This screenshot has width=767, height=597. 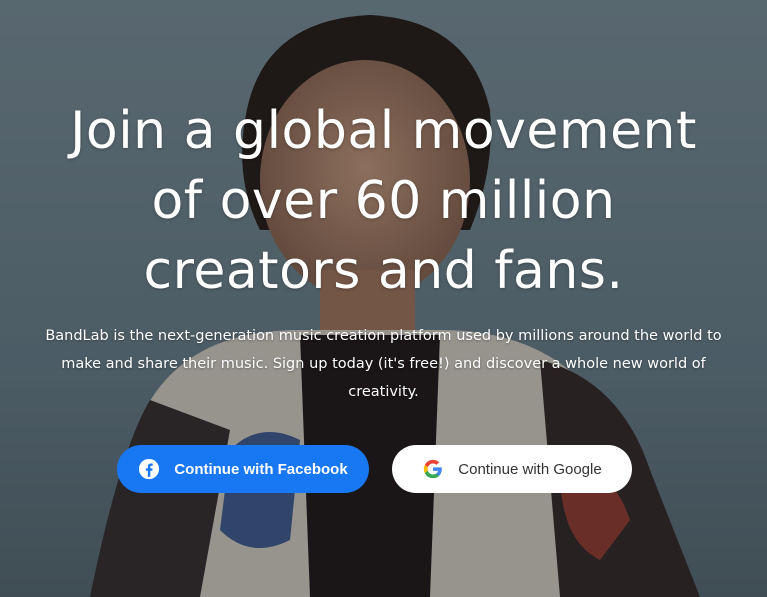 I want to click on continue-with-facebook-button: Continue with Facebook, so click(x=243, y=469).